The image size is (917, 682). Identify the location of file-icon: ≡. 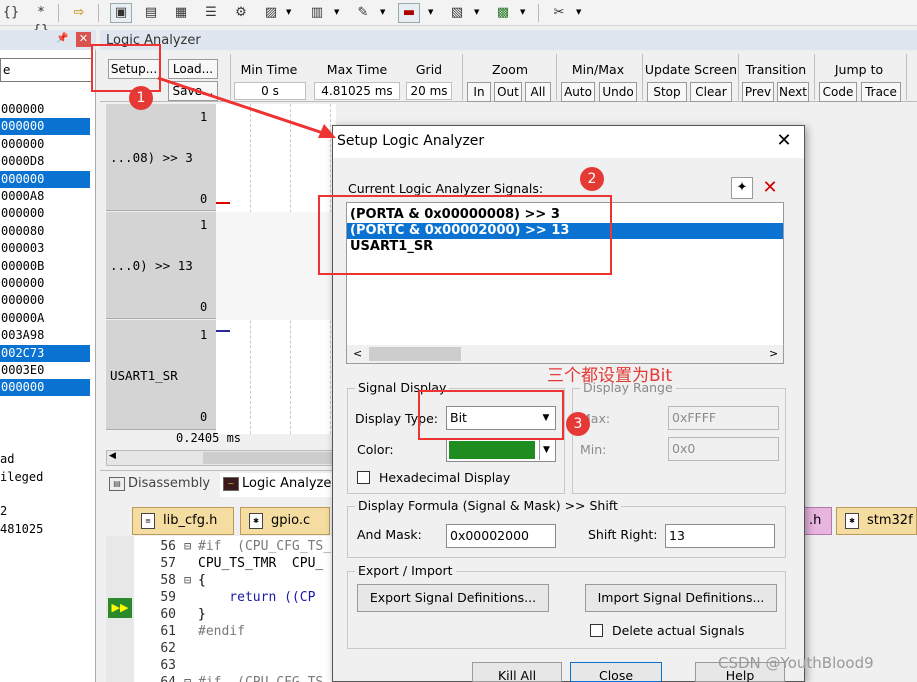
(148, 521).